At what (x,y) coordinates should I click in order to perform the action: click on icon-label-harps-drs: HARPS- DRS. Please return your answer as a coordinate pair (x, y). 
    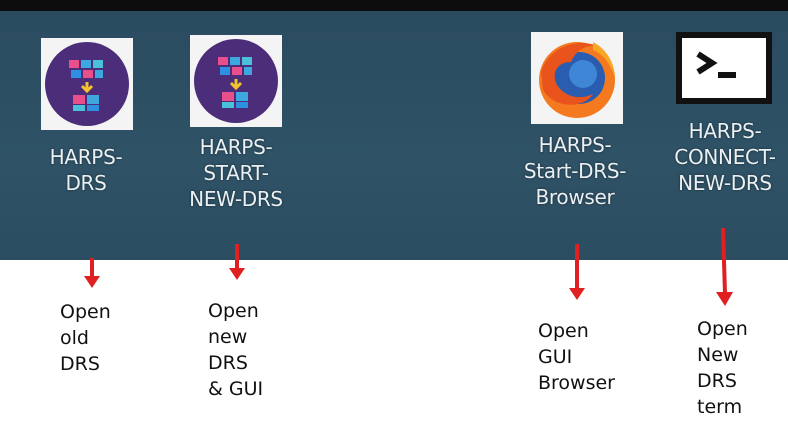
    Looking at the image, I should click on (86, 170).